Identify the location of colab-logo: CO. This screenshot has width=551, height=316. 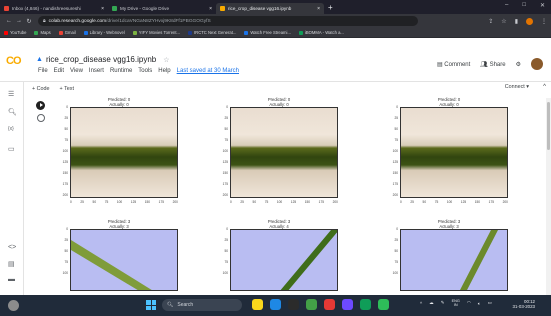
(13, 61).